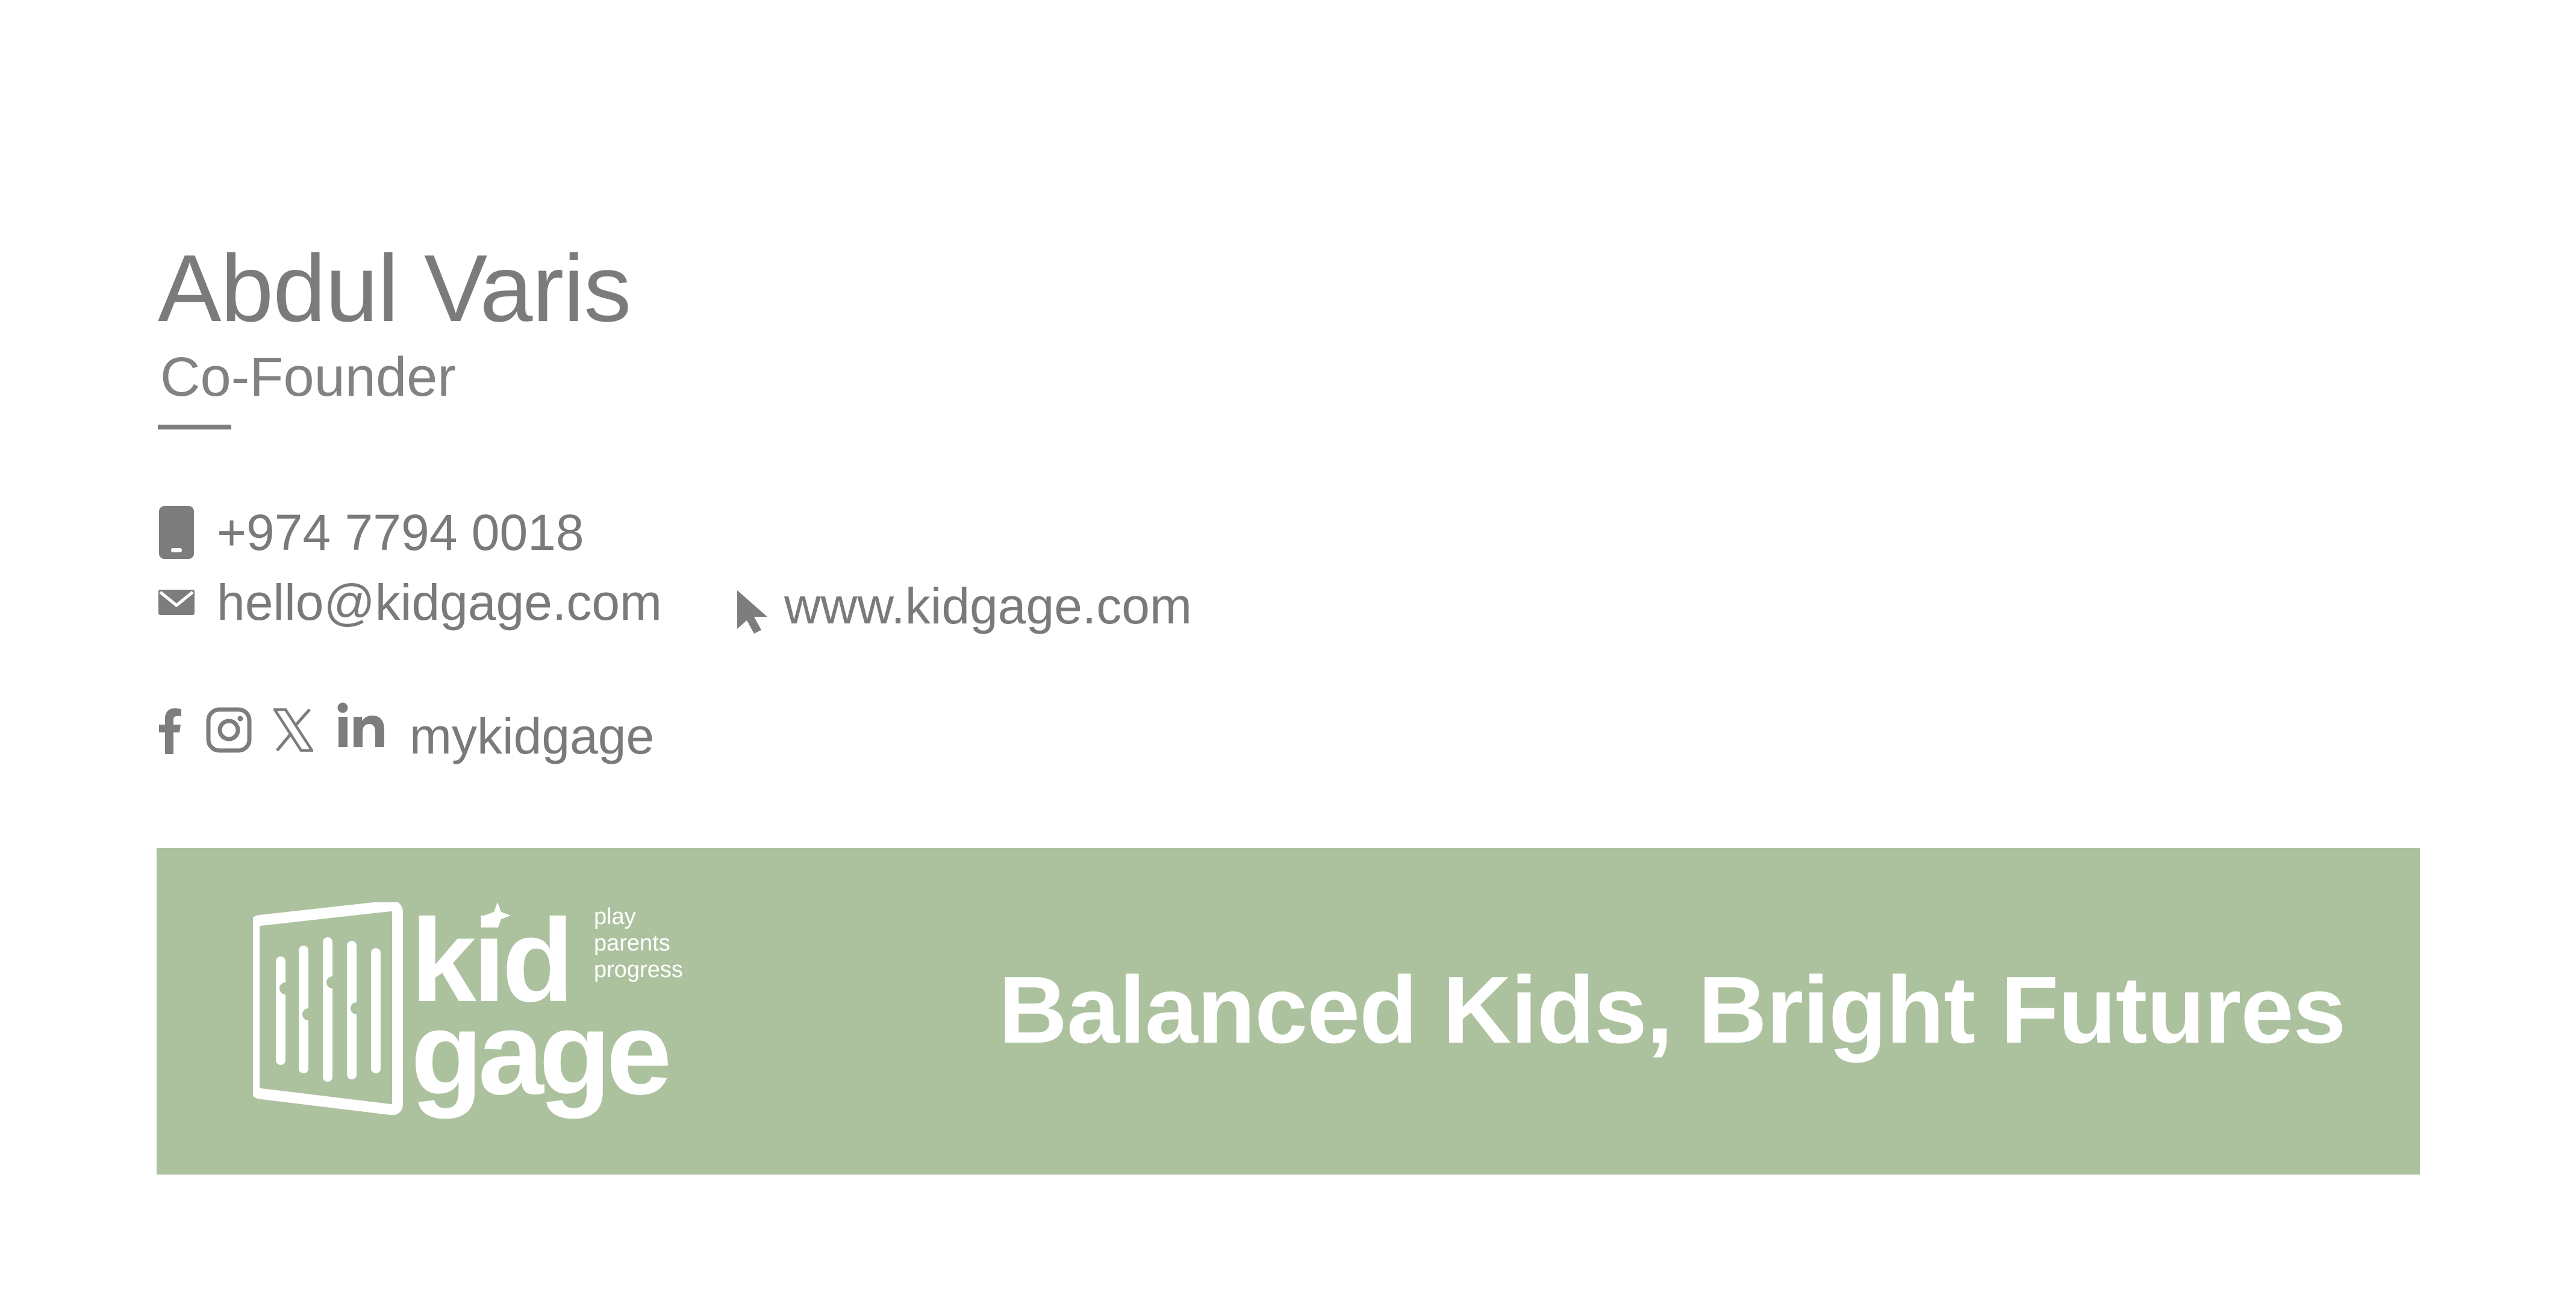 The image size is (2576, 1292). What do you see at coordinates (632, 944) in the screenshot?
I see `logo-tagline-parents: parents` at bounding box center [632, 944].